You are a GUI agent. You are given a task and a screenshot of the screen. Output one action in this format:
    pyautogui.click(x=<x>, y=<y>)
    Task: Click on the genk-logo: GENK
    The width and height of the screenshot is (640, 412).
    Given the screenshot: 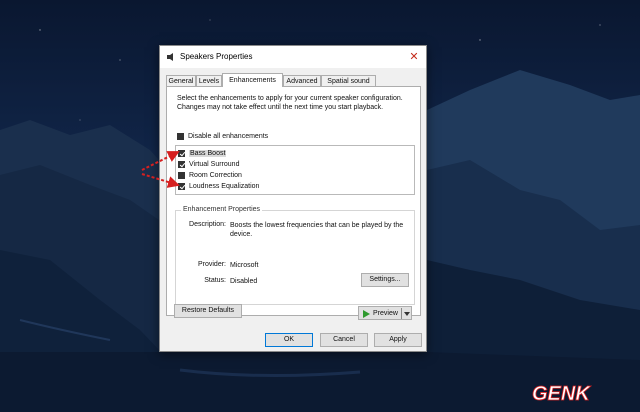 What is the action you would take?
    pyautogui.click(x=562, y=393)
    